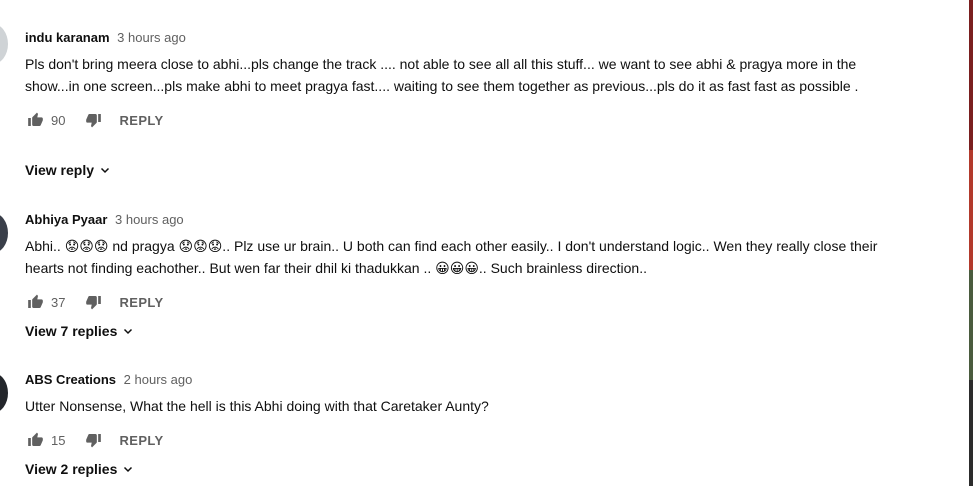 The height and width of the screenshot is (486, 973). I want to click on comment-actions: 15 REPLY, so click(465, 440).